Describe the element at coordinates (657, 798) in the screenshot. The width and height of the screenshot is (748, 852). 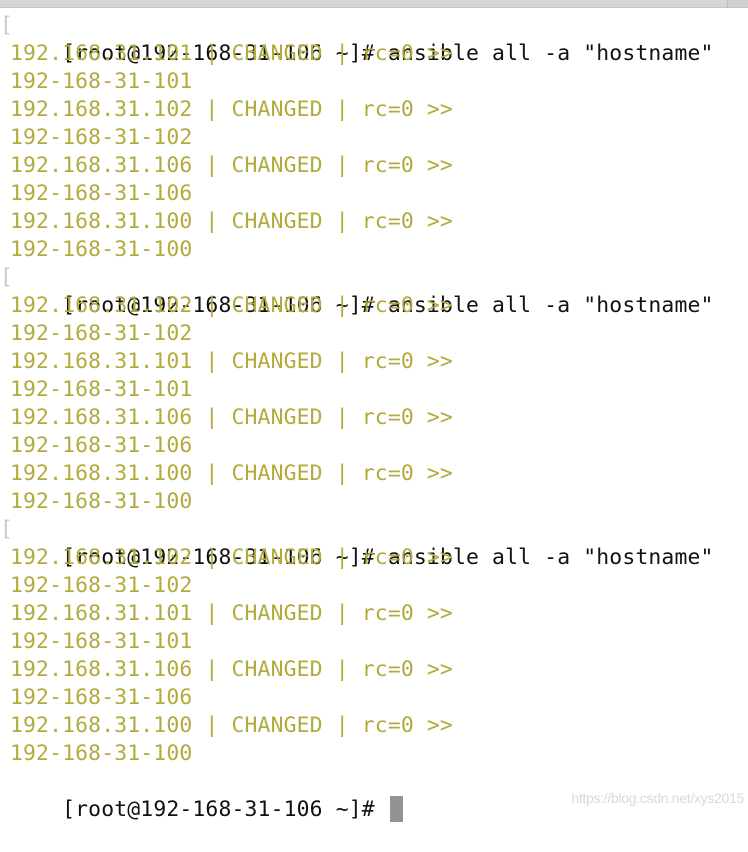
I see `watermark: https://blog.csdn.net/xys2015` at that location.